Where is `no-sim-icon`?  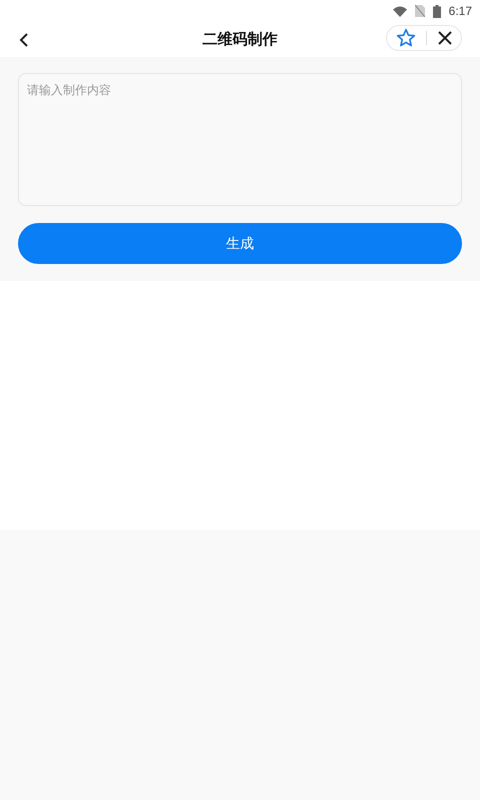
no-sim-icon is located at coordinates (419, 11).